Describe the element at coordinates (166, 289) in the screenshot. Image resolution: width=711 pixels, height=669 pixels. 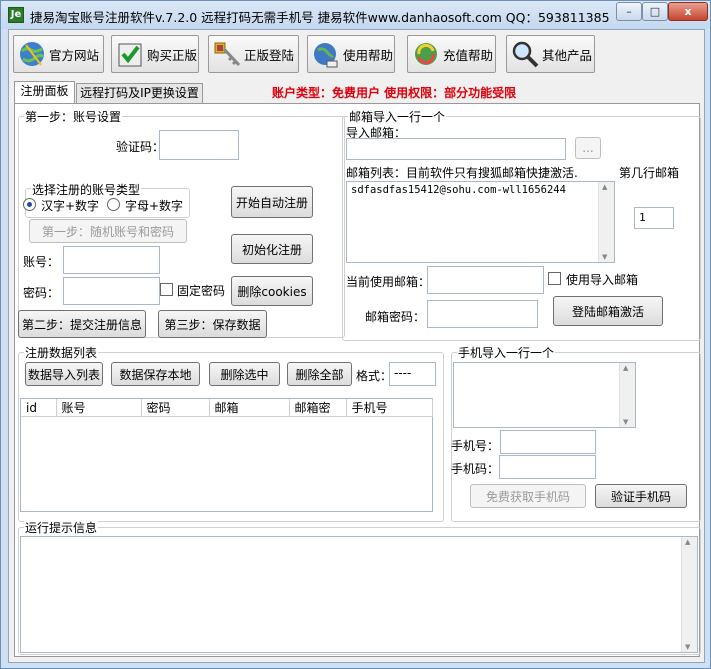
I see `fixed-password-checkbox` at that location.